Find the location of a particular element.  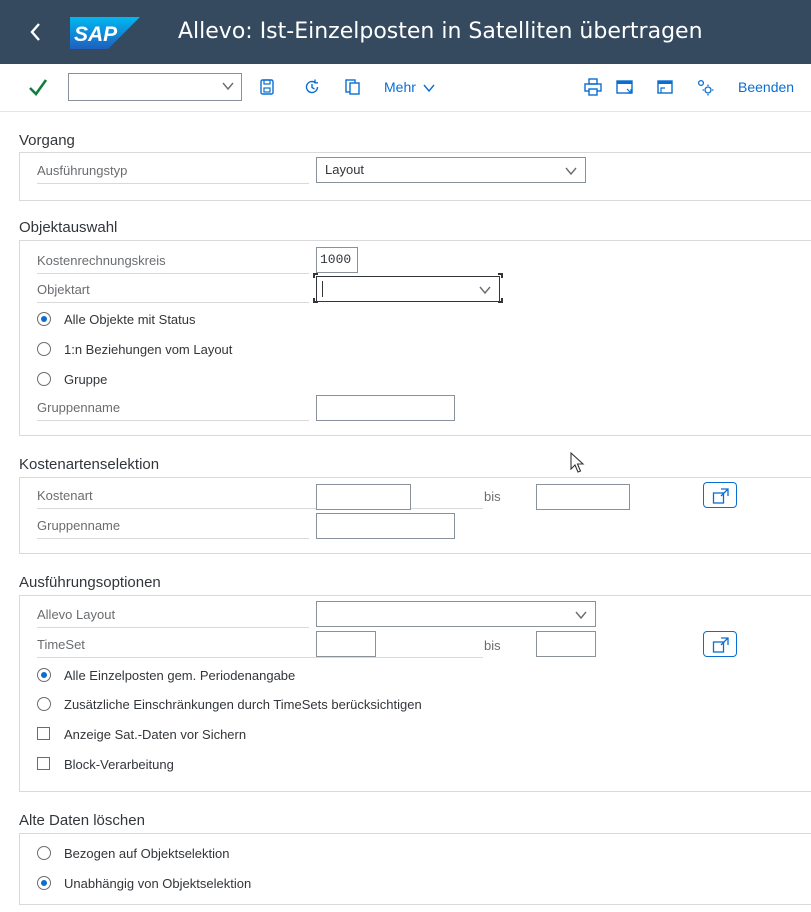

section-title-ausfuehrungsoptionen: Ausführungsoptionen is located at coordinates (90, 582).